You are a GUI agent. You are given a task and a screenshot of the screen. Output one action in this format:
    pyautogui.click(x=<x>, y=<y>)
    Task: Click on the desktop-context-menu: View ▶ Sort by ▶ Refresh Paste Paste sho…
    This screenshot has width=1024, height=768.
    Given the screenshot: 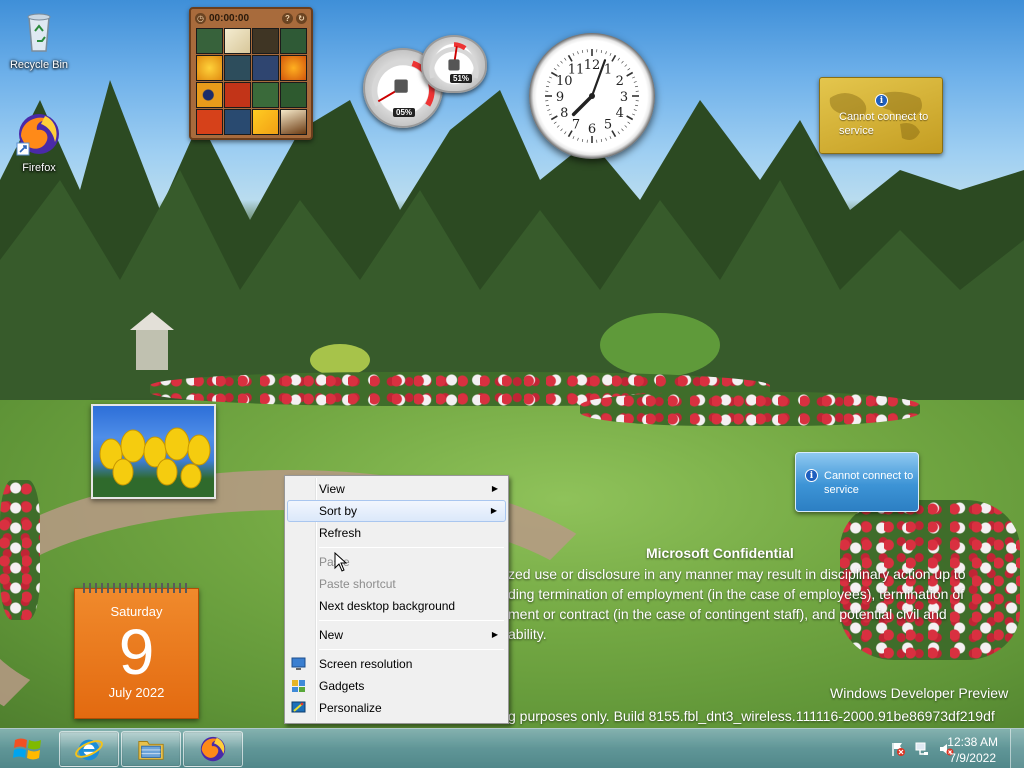 What is the action you would take?
    pyautogui.click(x=396, y=599)
    